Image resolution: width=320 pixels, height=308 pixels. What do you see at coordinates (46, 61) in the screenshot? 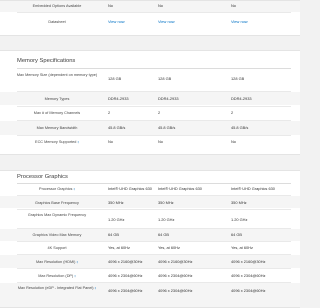
I see `section-title: Memory Specifications` at bounding box center [46, 61].